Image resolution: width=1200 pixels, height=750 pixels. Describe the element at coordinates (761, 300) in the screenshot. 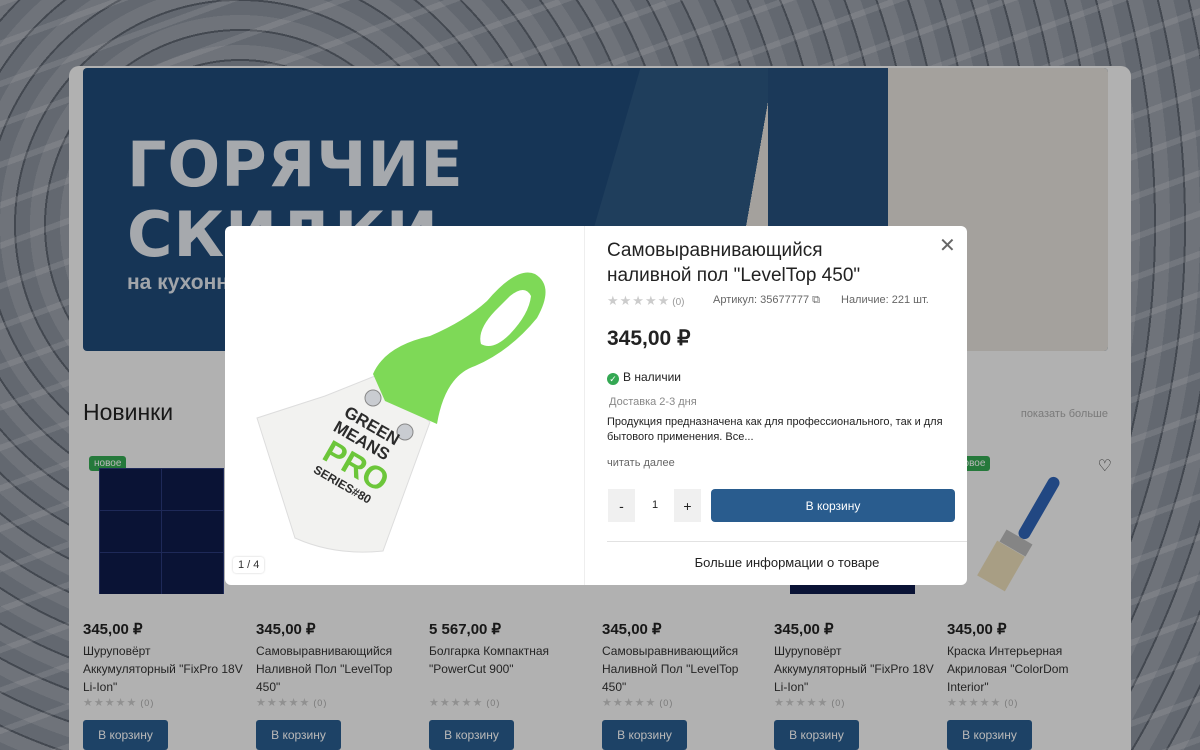

I see `sku-value: Артикул: 35677777` at that location.